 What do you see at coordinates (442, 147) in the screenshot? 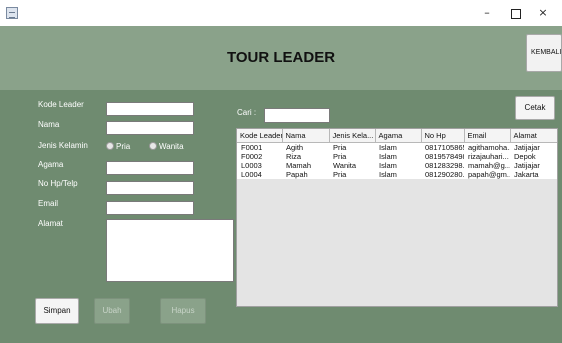
I see `table-cell: 0817105865` at bounding box center [442, 147].